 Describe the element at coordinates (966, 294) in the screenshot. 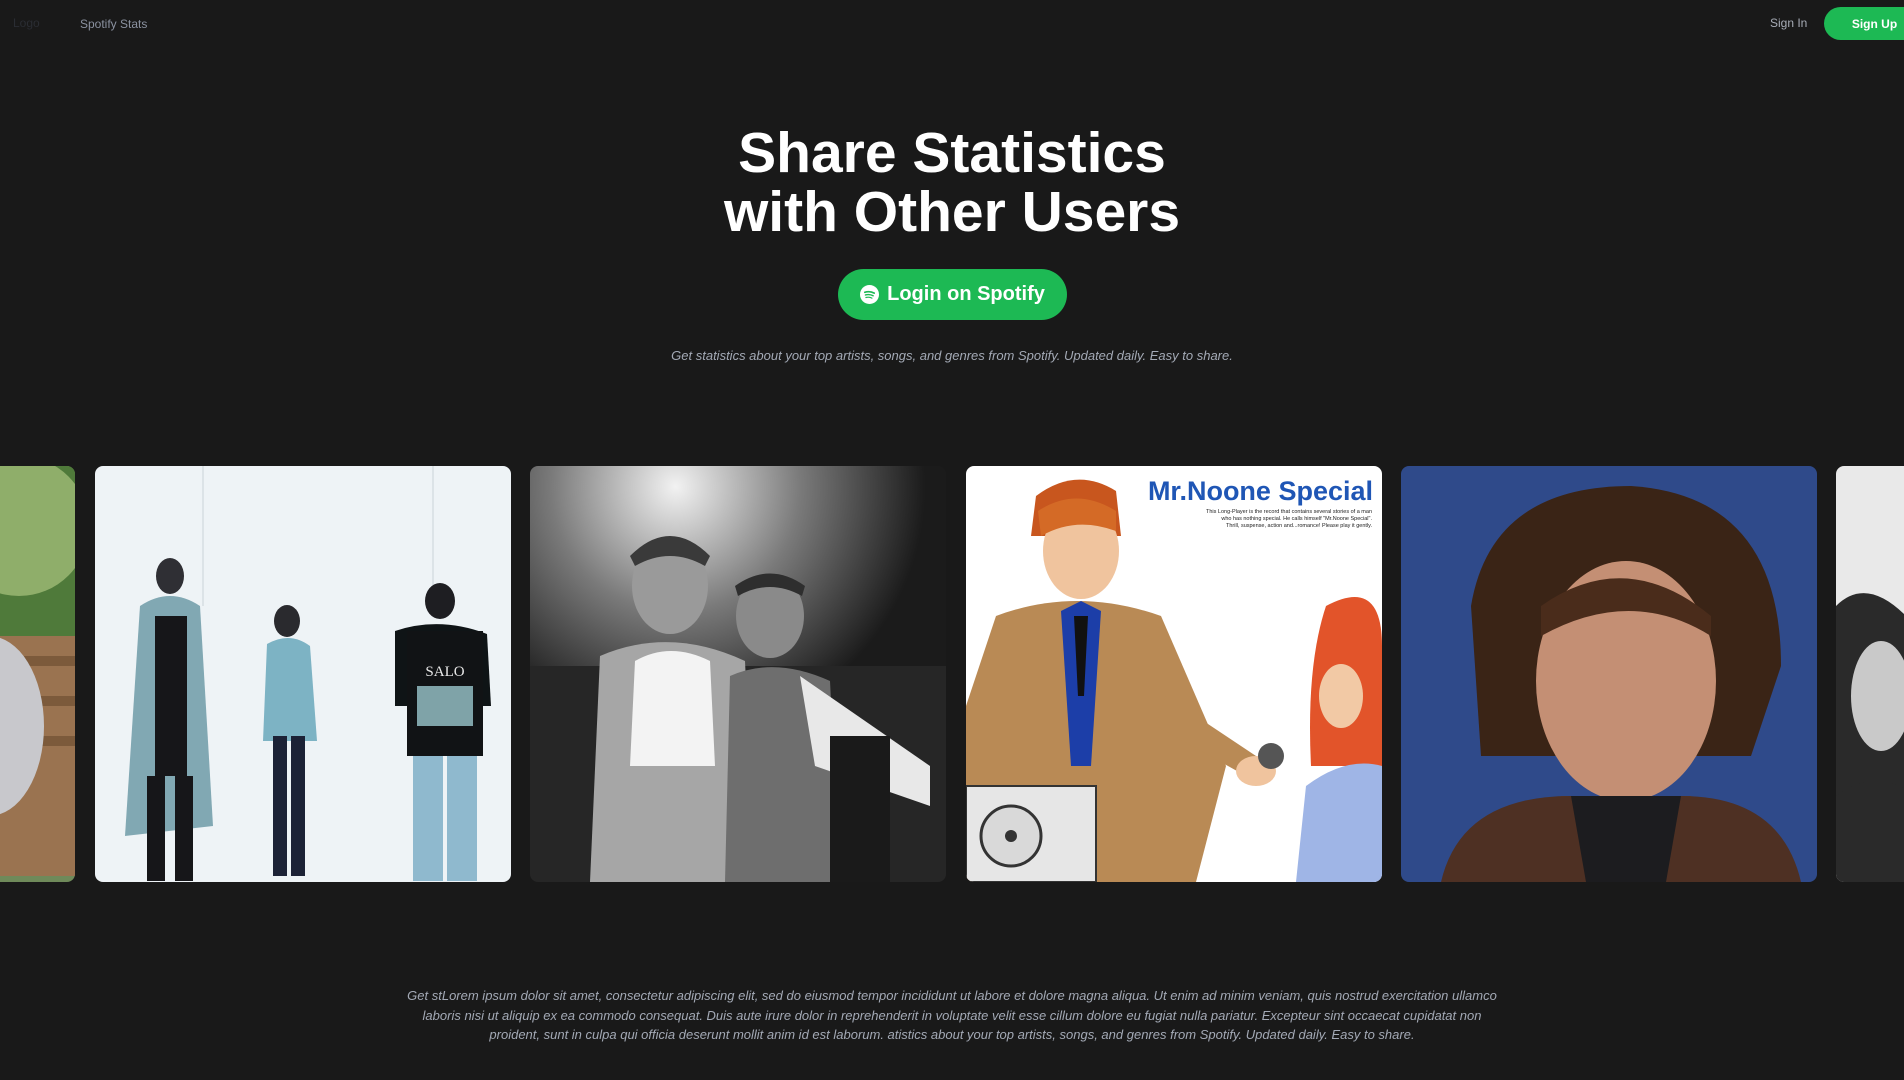

I see `login-spotify-label: Login on Spotify` at that location.